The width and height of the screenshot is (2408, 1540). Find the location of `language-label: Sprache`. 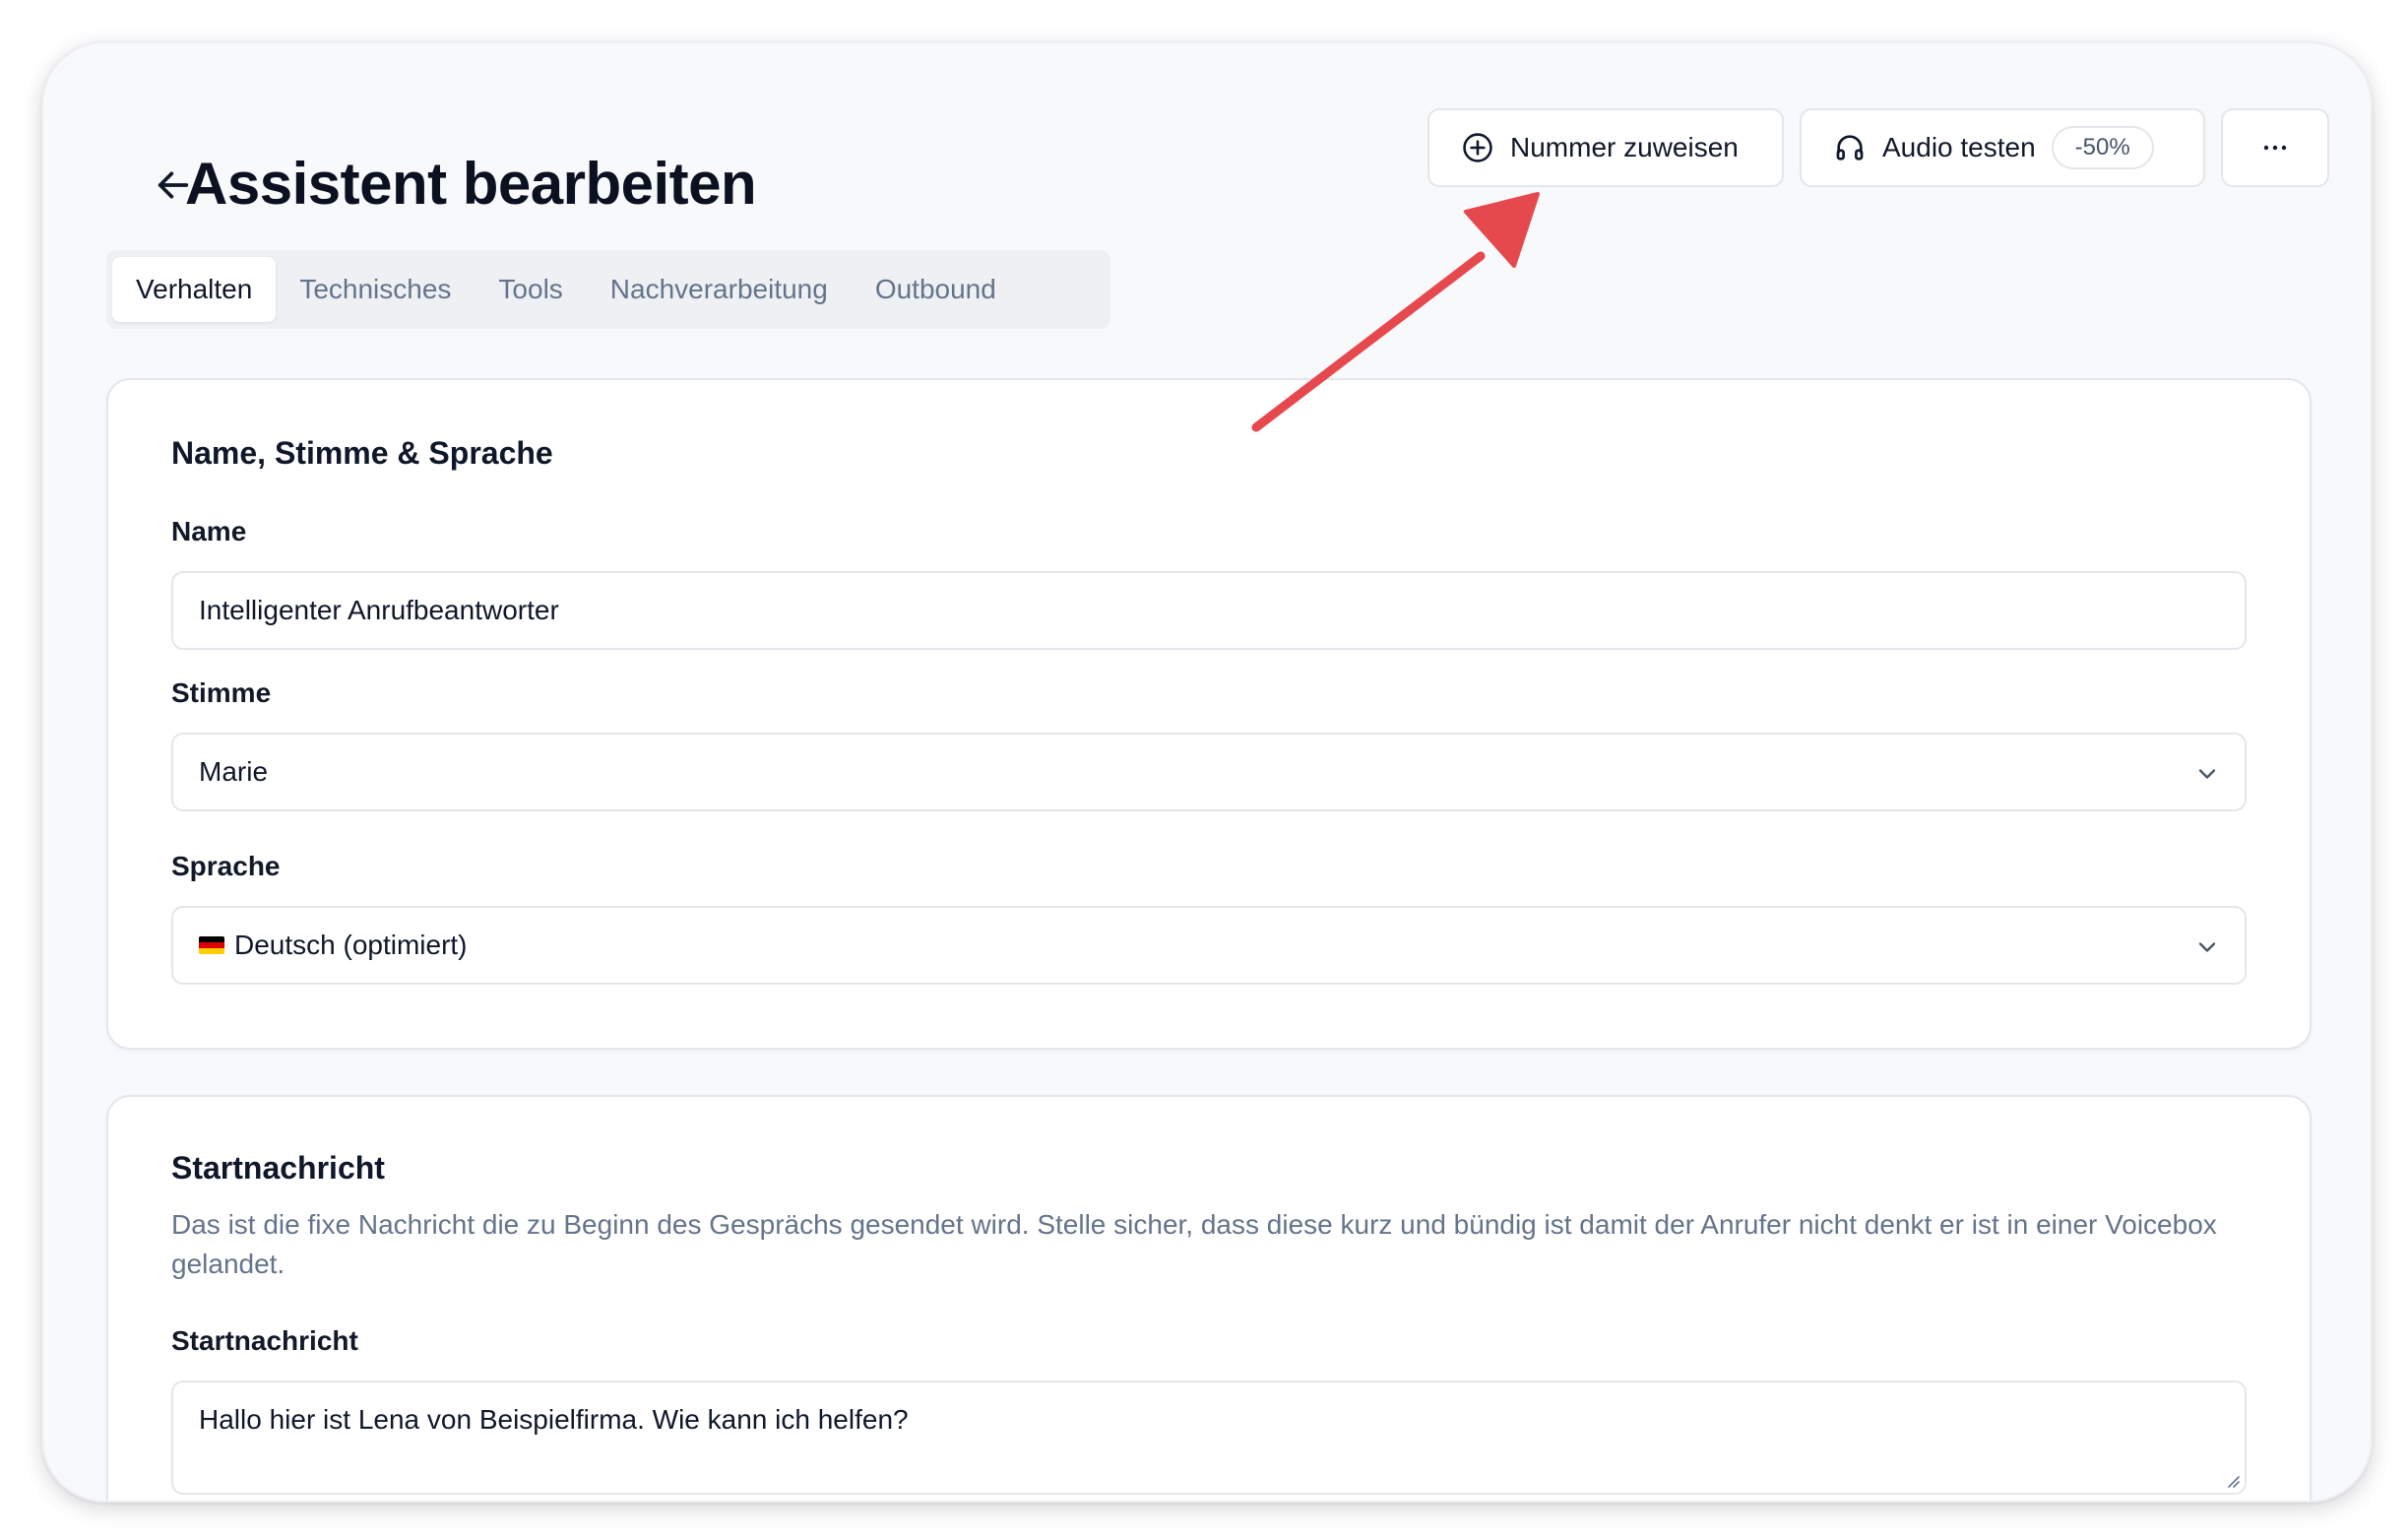

language-label: Sprache is located at coordinates (226, 866).